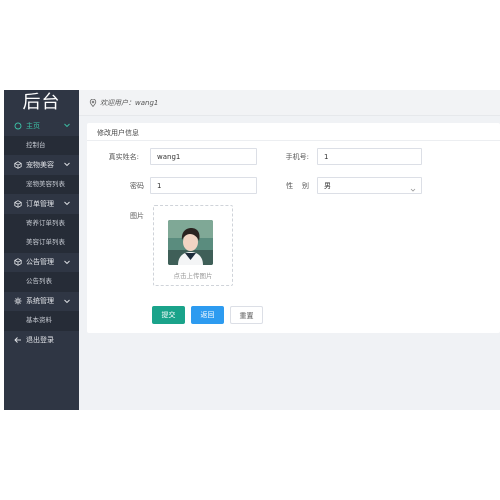 Image resolution: width=500 pixels, height=500 pixels. What do you see at coordinates (193, 276) in the screenshot?
I see `upload-hint: 点击上传图片` at bounding box center [193, 276].